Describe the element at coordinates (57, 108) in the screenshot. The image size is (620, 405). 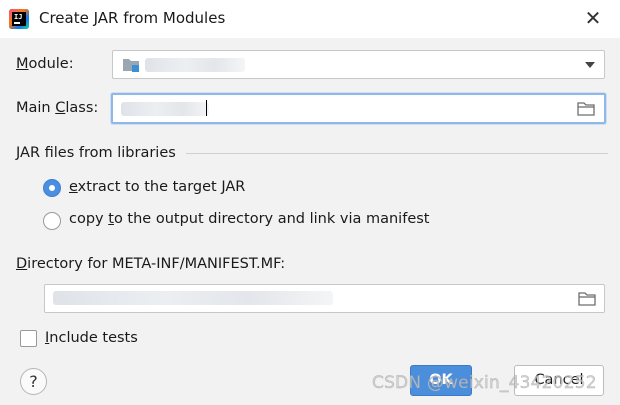
I see `main-class-label: Main Class:` at that location.